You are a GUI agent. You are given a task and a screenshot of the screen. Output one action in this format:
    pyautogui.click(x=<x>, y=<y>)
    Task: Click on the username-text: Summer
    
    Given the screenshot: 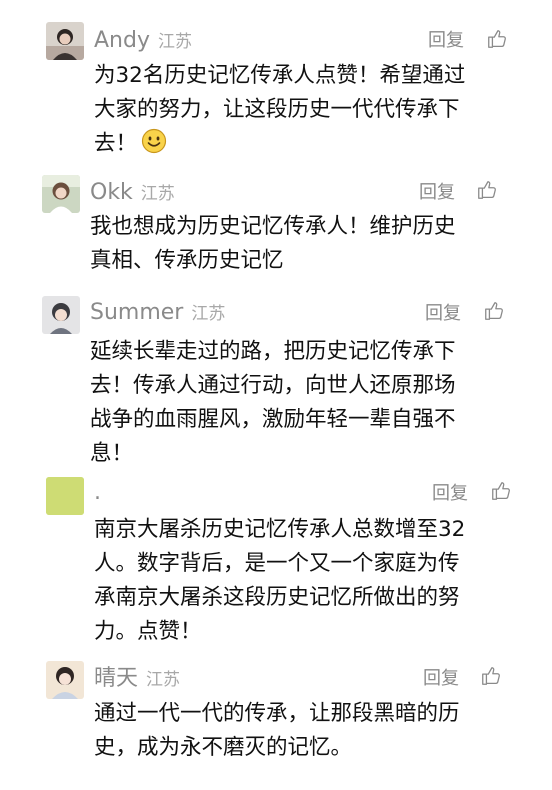 What is the action you would take?
    pyautogui.click(x=136, y=312)
    